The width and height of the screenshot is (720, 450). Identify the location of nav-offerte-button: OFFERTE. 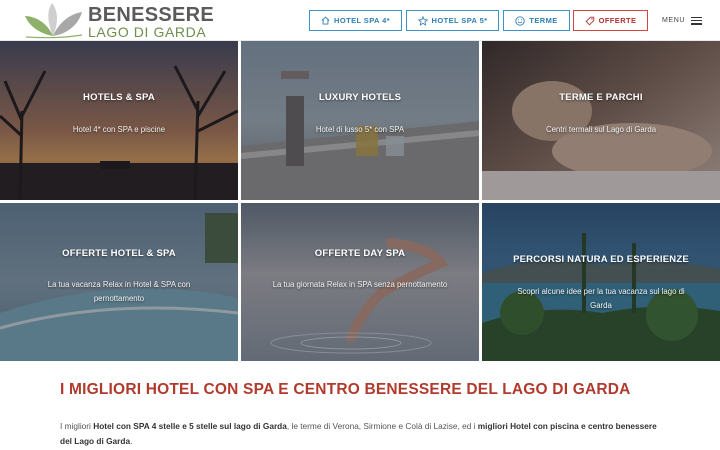
(610, 20).